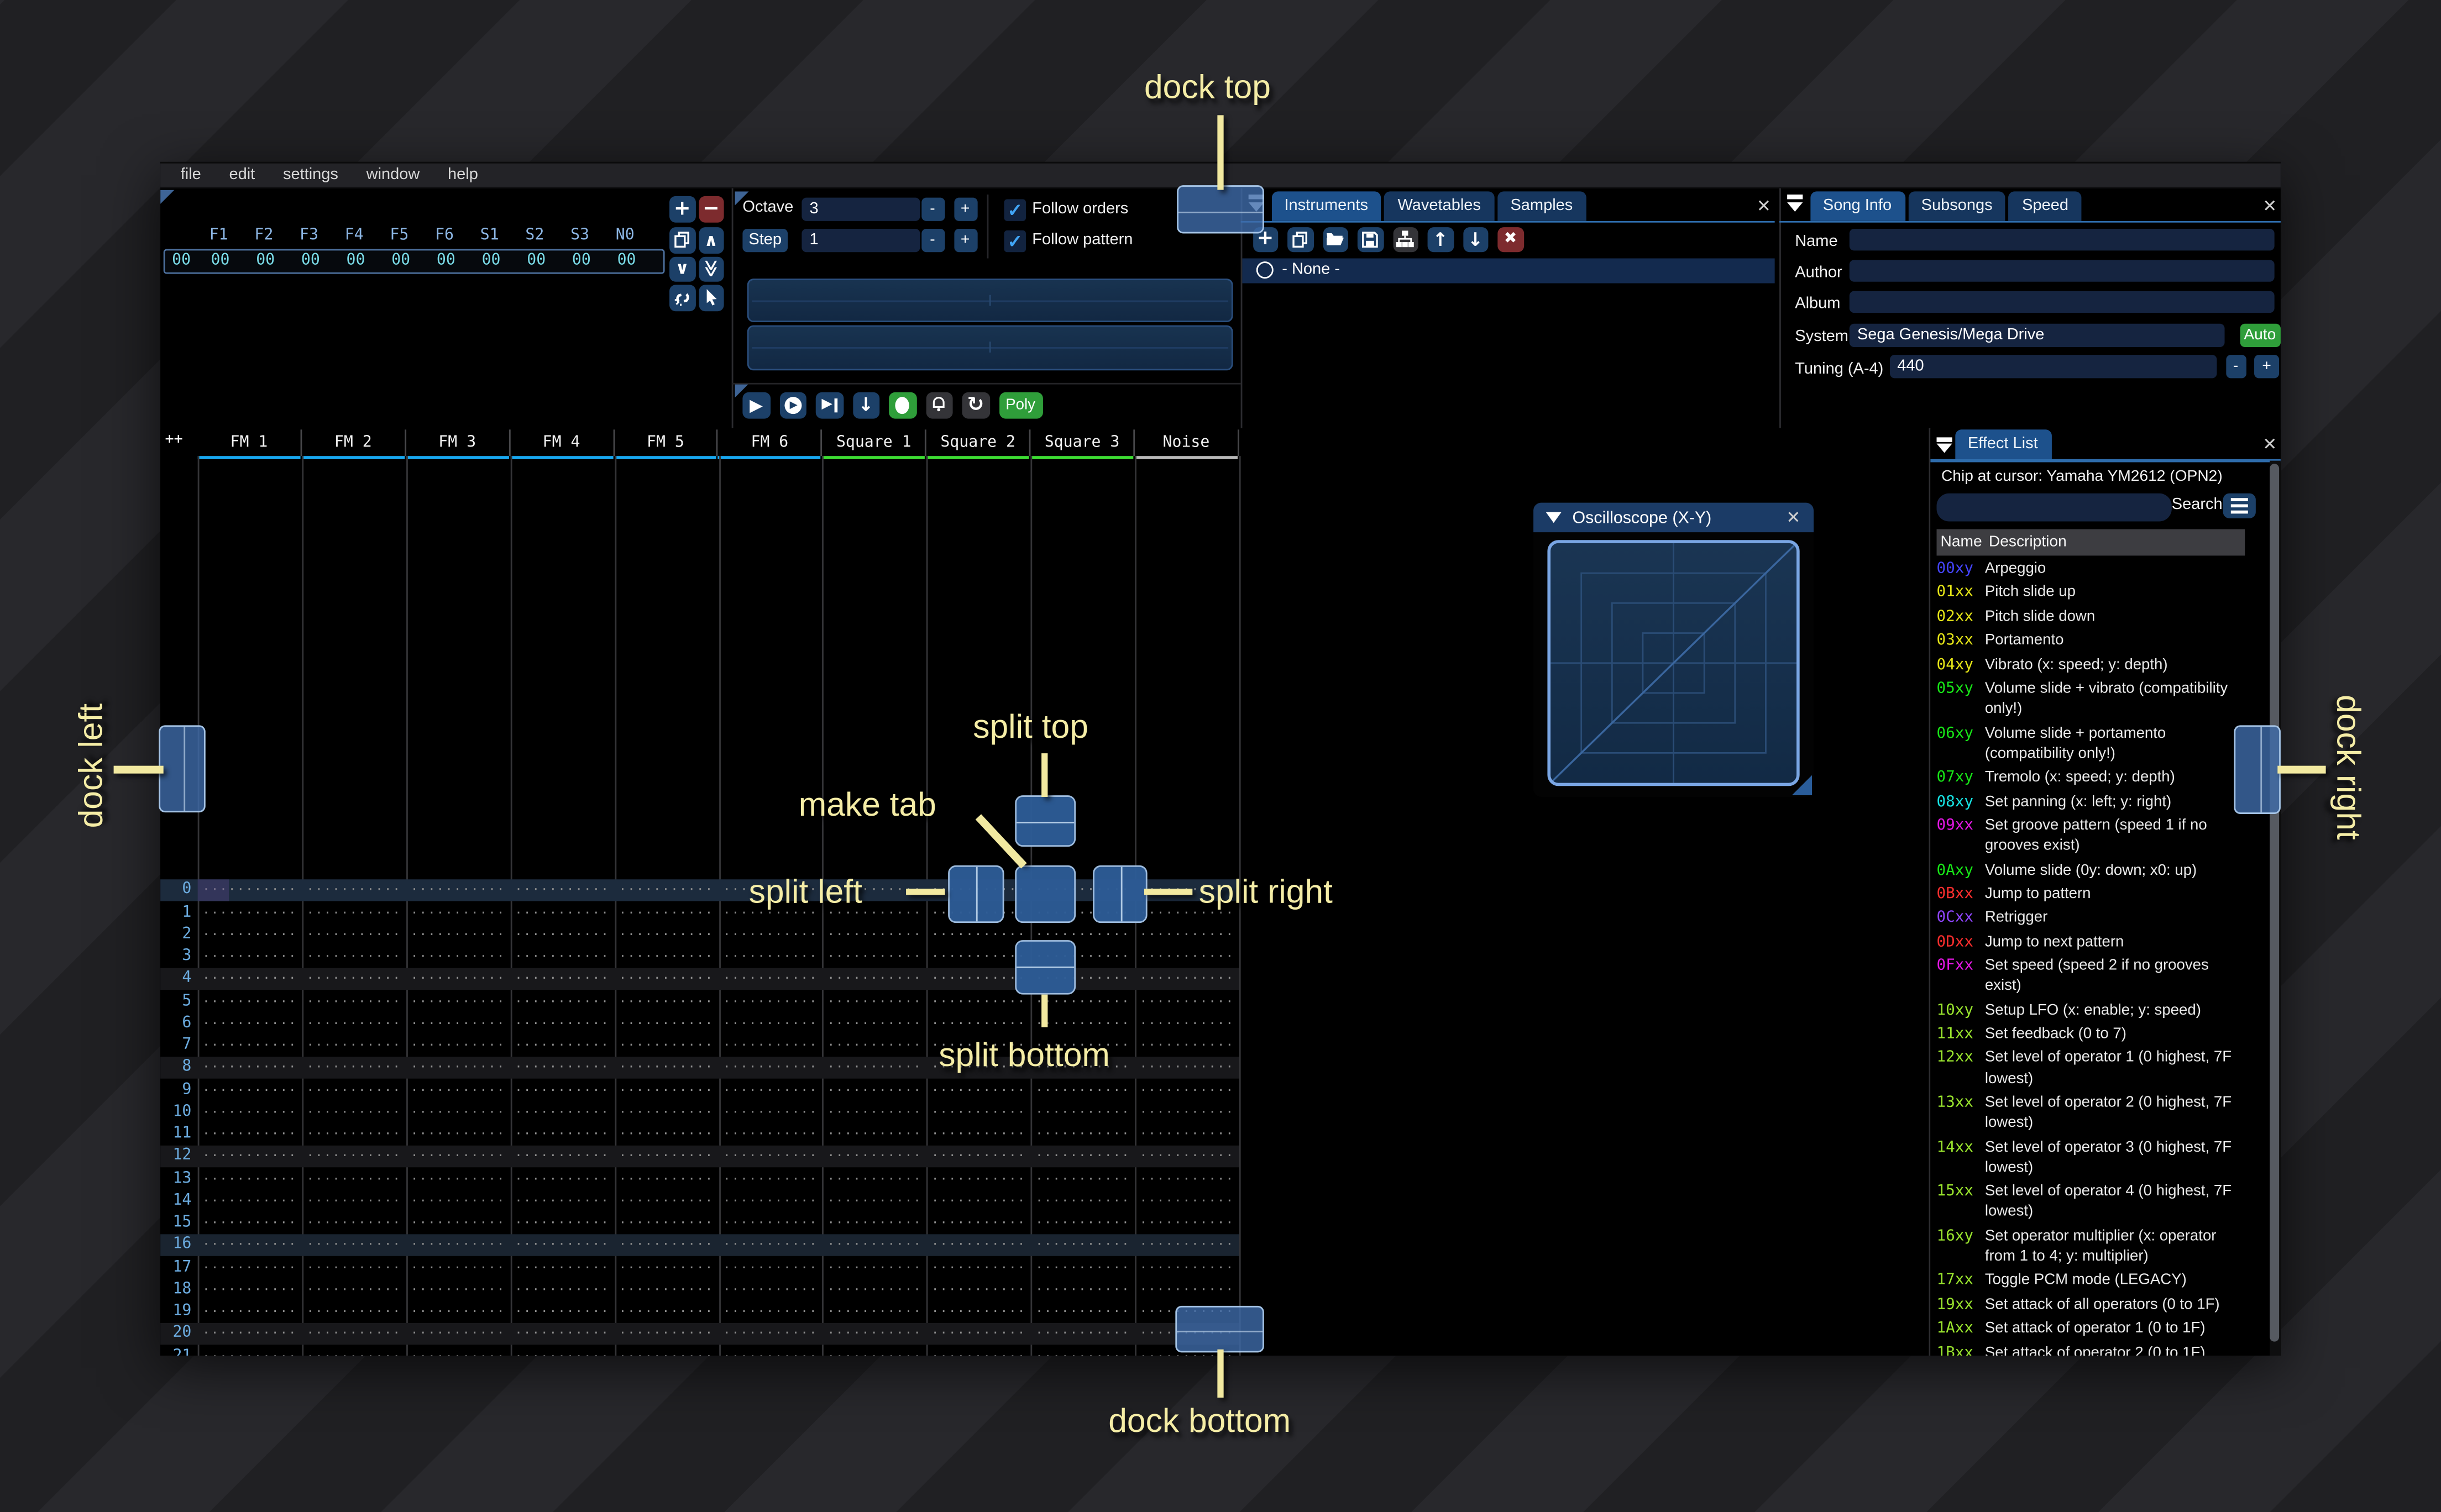 This screenshot has width=2441, height=1512. Describe the element at coordinates (2092, 617) in the screenshot. I see `effect-row: 02xx Pitch slide down` at that location.